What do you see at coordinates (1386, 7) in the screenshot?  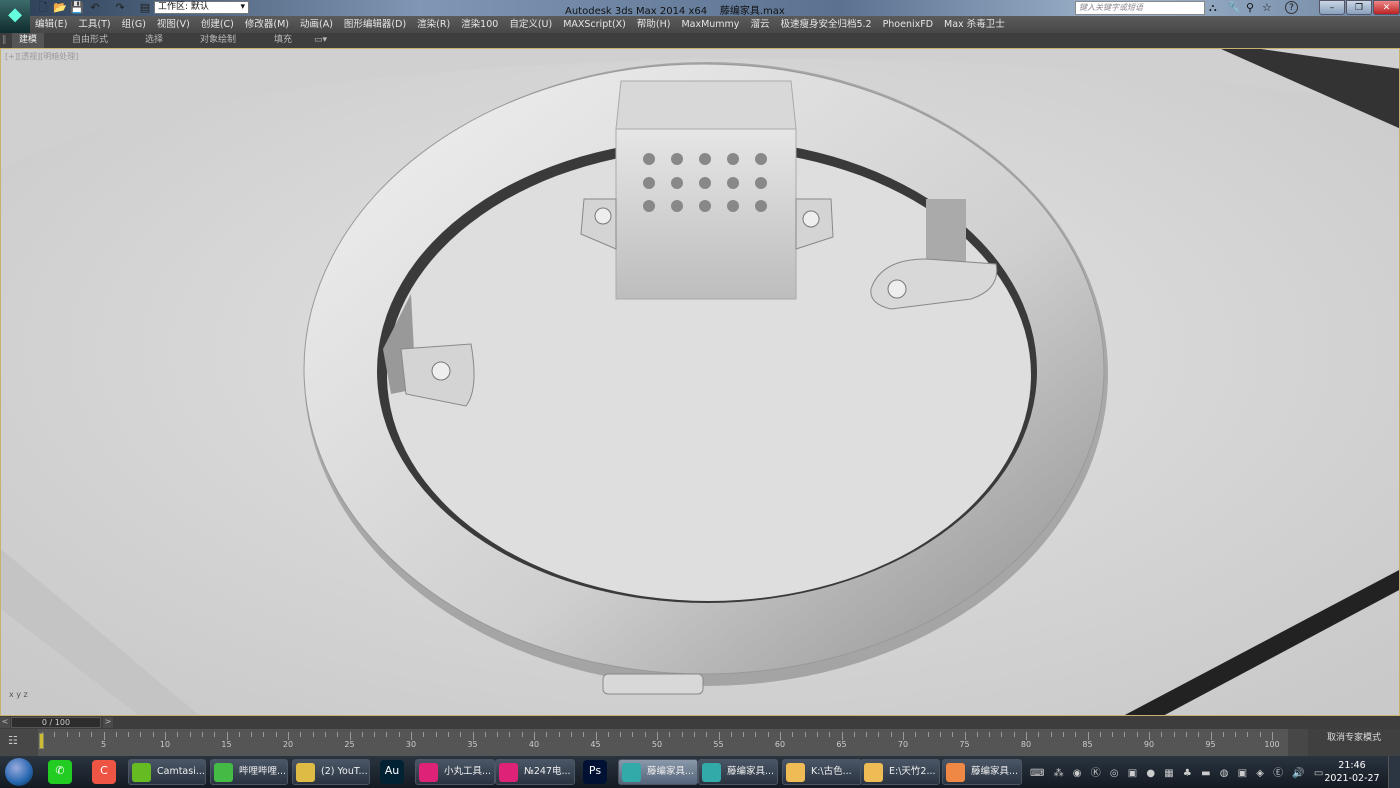 I see `close-button: ✕` at bounding box center [1386, 7].